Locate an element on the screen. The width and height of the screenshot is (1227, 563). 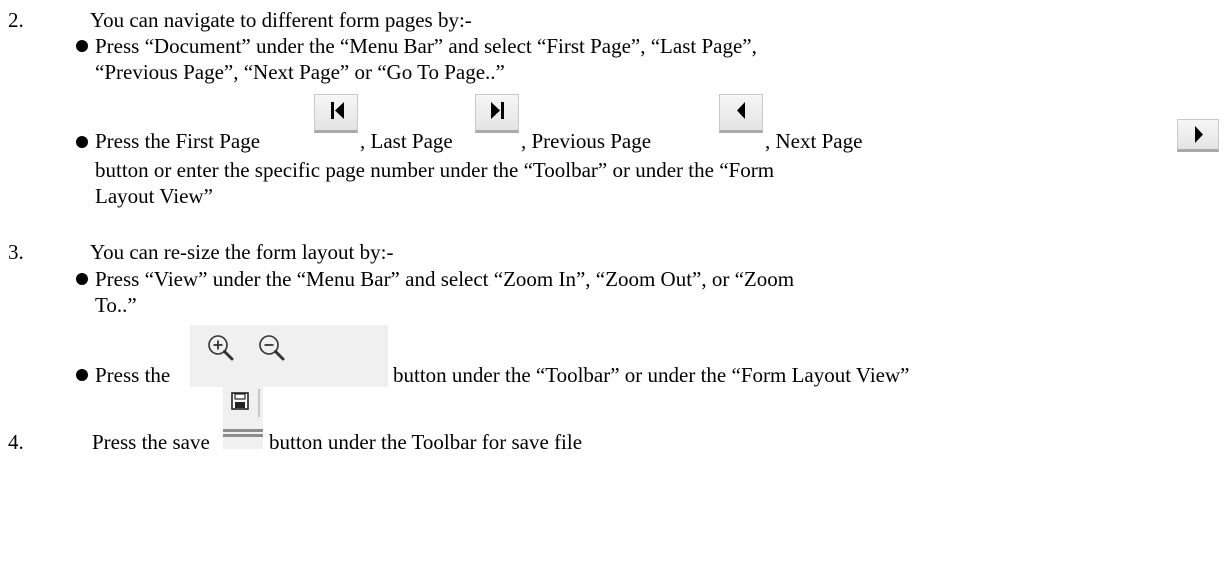
item-number-4: 4. is located at coordinates (16, 442).